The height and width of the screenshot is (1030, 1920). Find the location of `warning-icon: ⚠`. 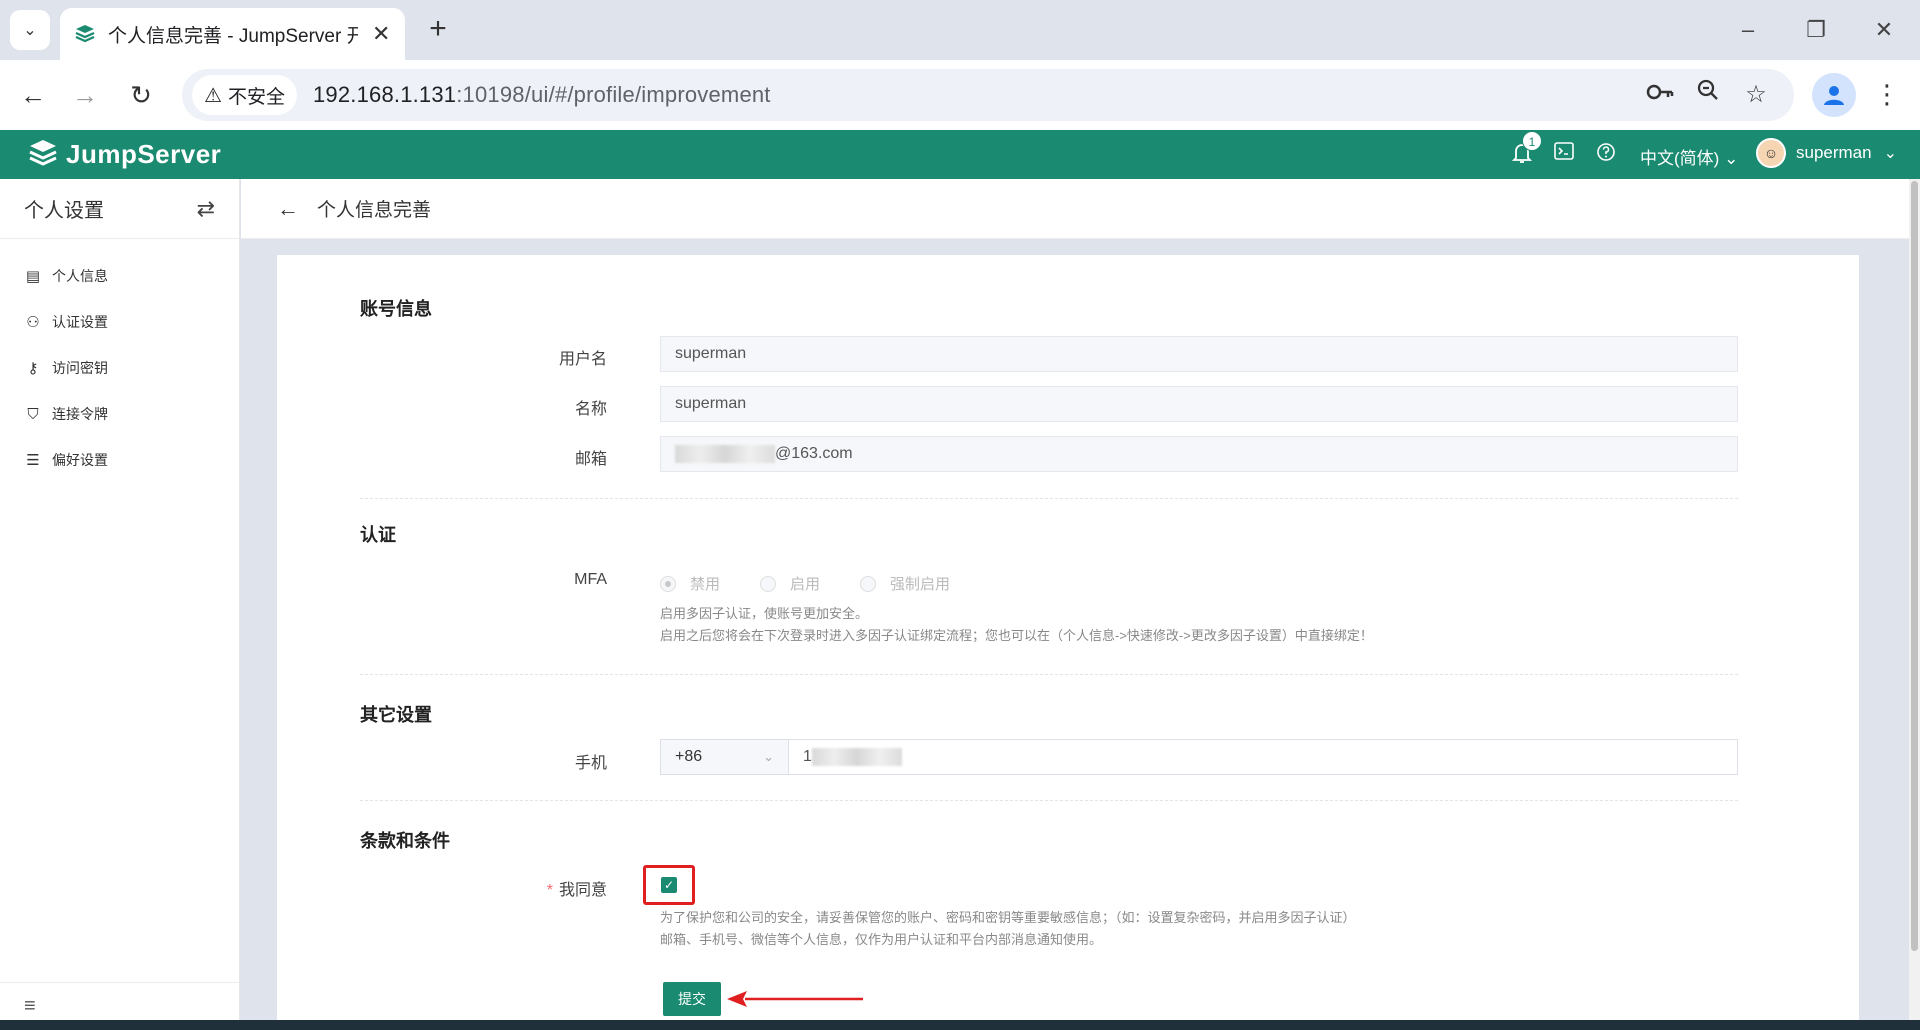

warning-icon: ⚠ is located at coordinates (213, 95).